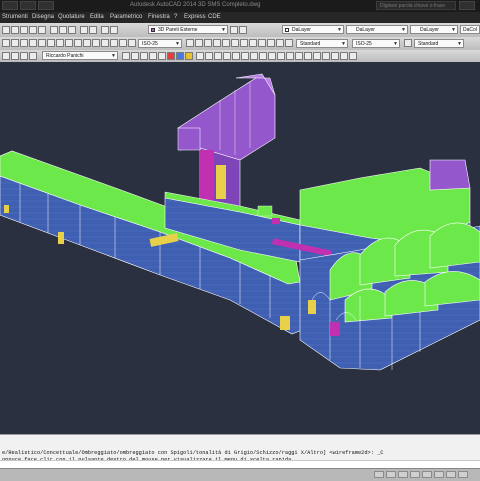  I want to click on properties-icon, so click(105, 43).